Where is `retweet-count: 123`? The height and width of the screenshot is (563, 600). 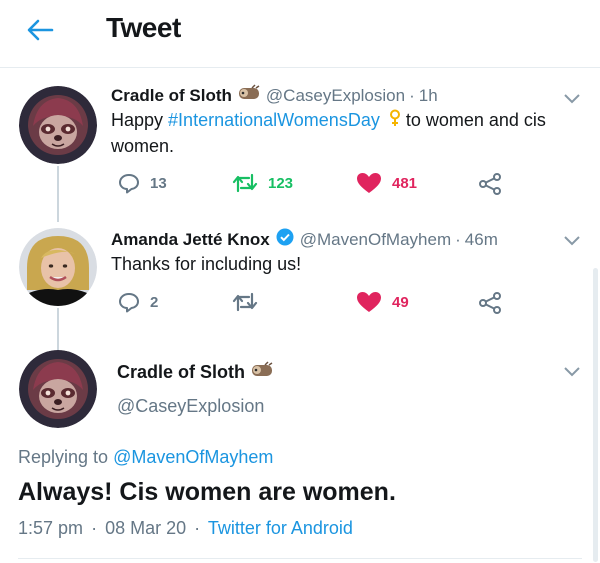 retweet-count: 123 is located at coordinates (281, 183).